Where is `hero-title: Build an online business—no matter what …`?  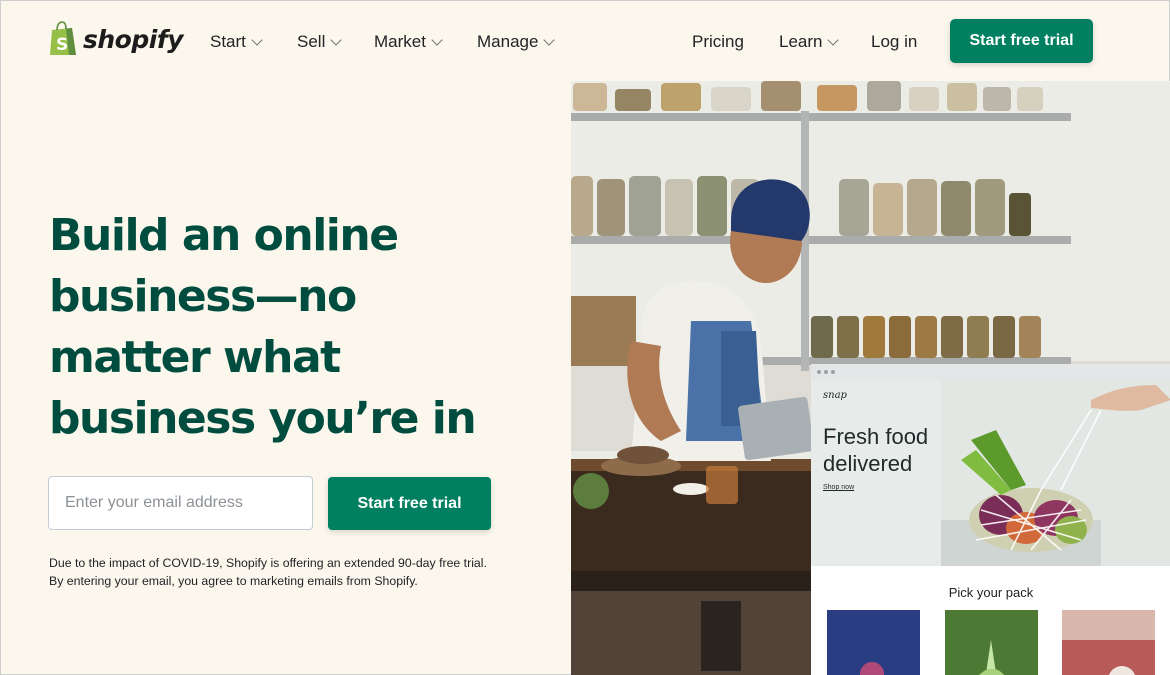
hero-title: Build an online business—no matter what … is located at coordinates (263, 327).